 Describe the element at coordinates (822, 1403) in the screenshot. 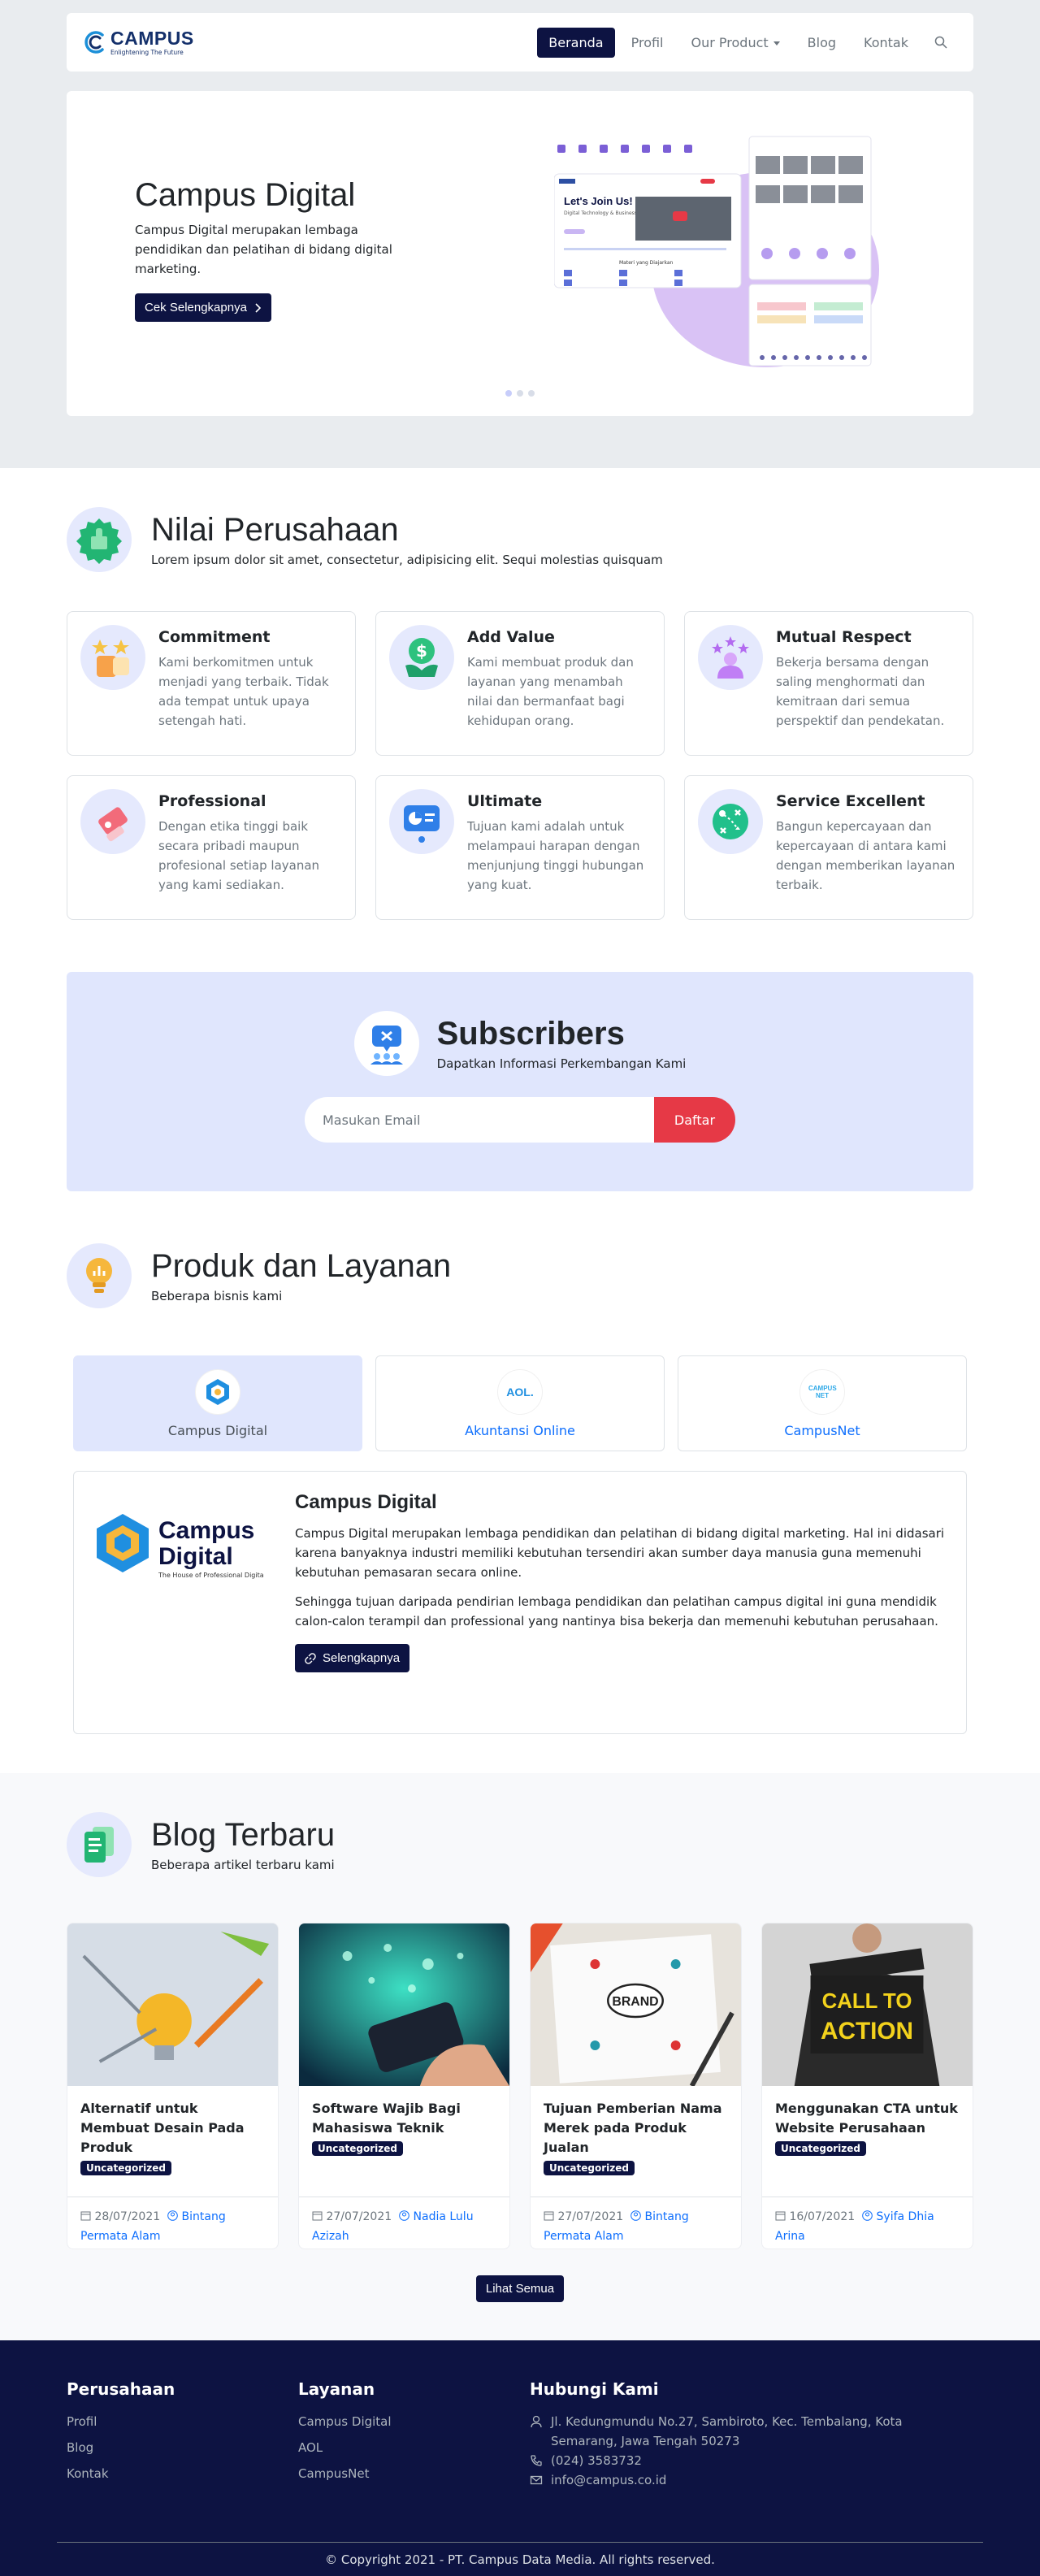

I see `tab-campusnet: CAMPUS NET CampusNet` at that location.